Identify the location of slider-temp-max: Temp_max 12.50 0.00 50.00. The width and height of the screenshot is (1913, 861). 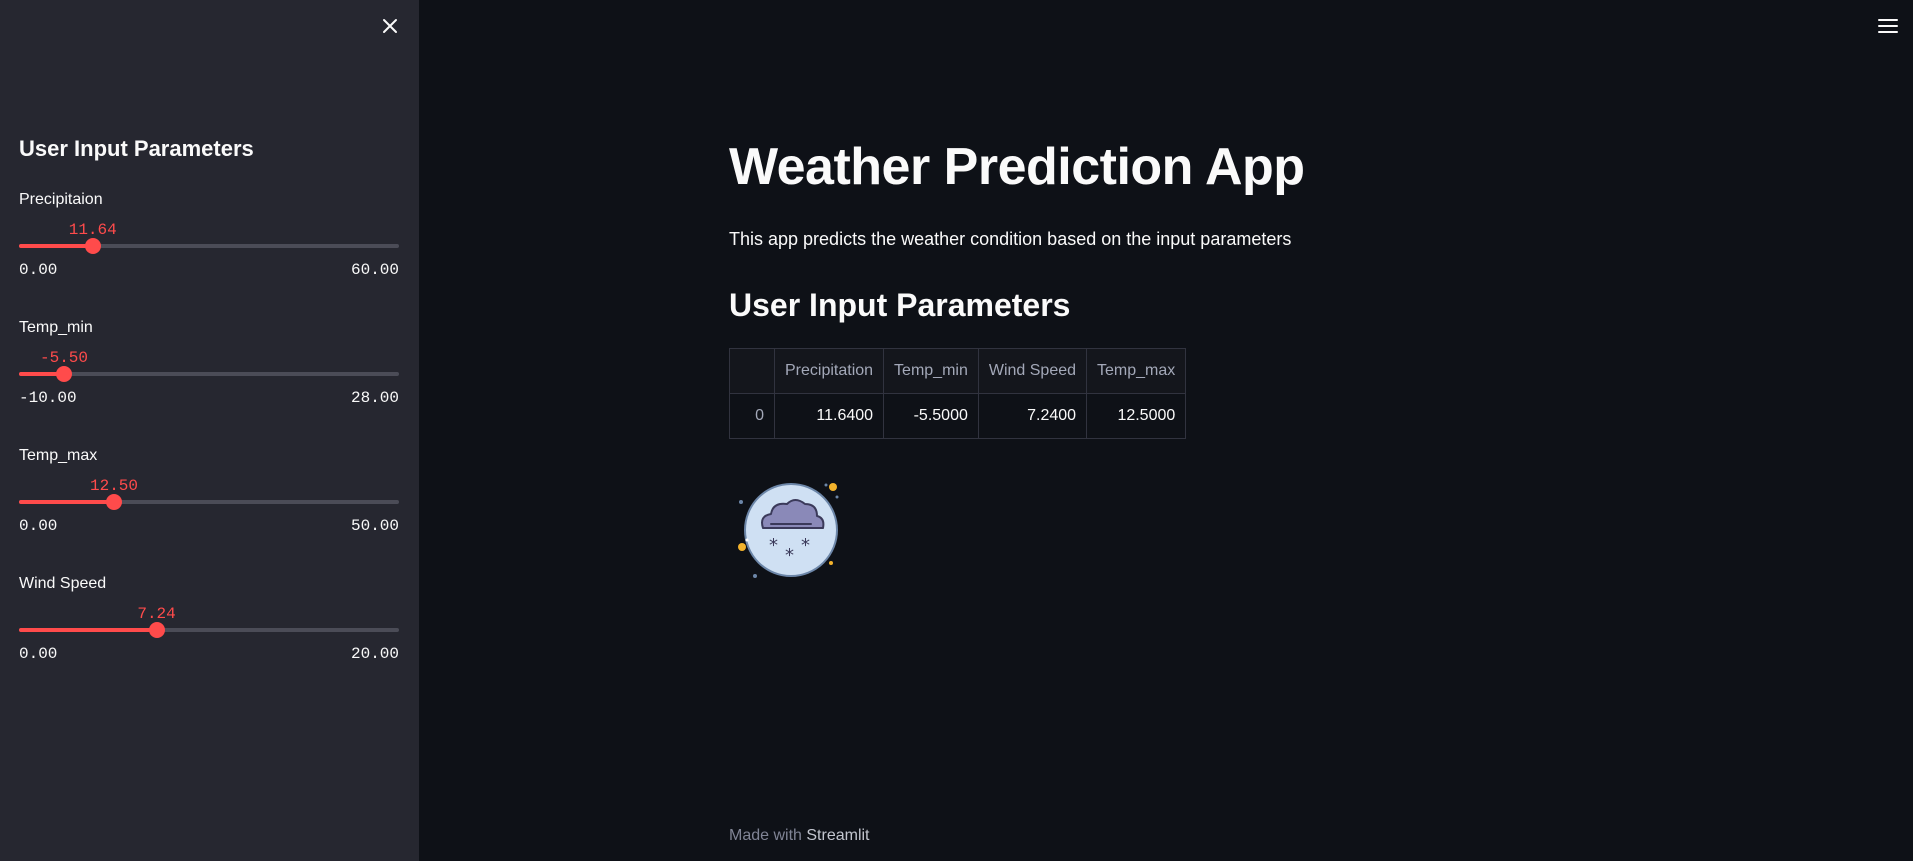
(209, 507).